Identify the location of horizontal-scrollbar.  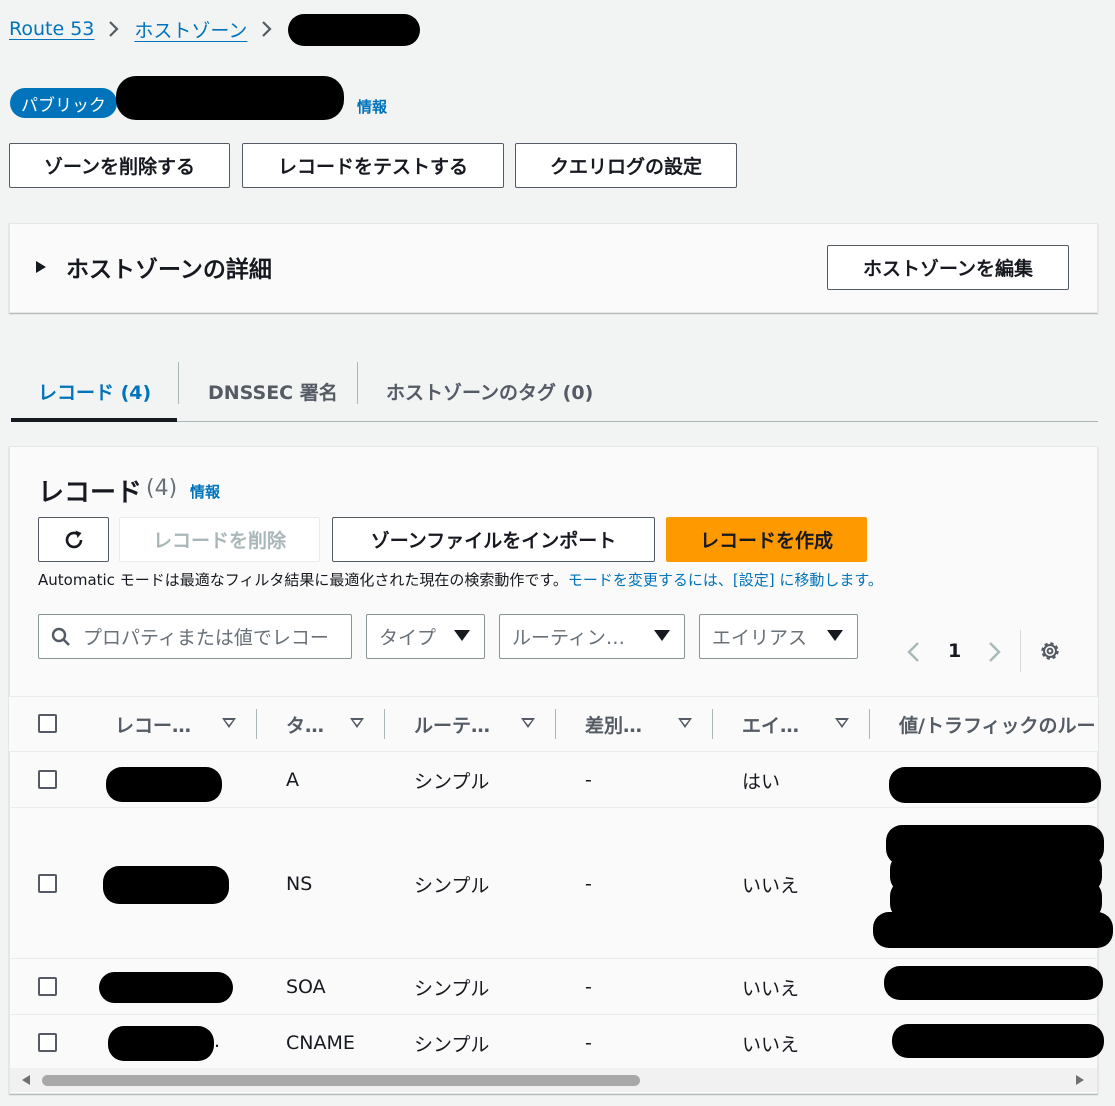
(553, 1080).